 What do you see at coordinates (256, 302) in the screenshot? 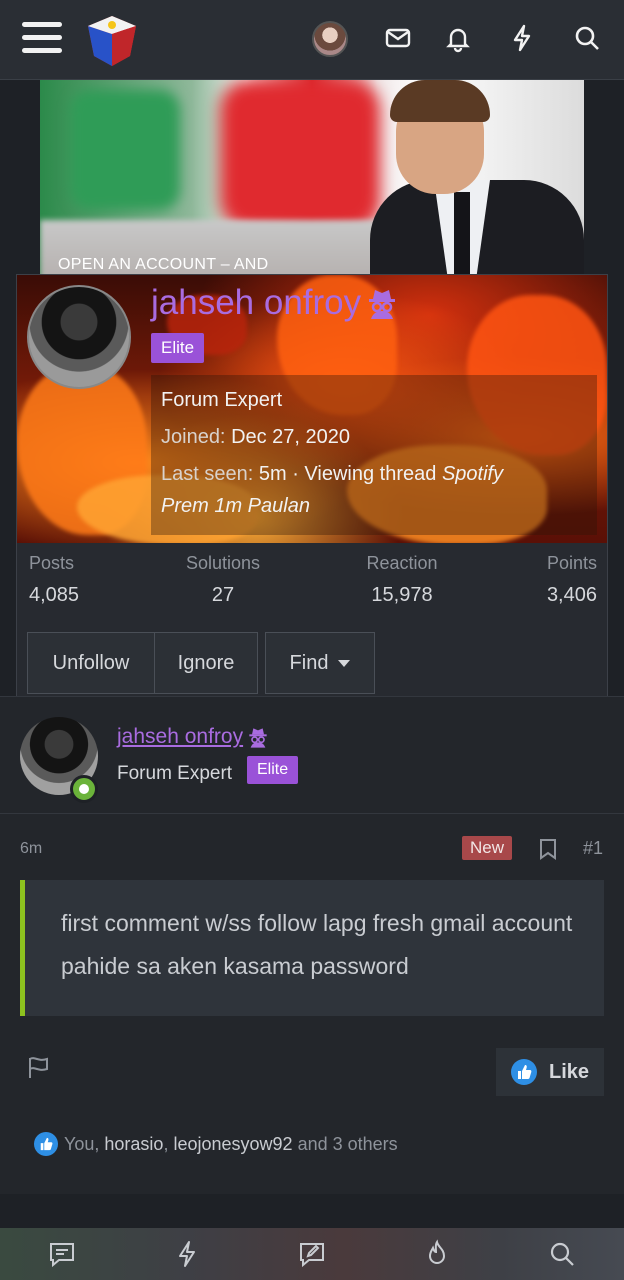
I see `username-text: jahseh onfroy` at bounding box center [256, 302].